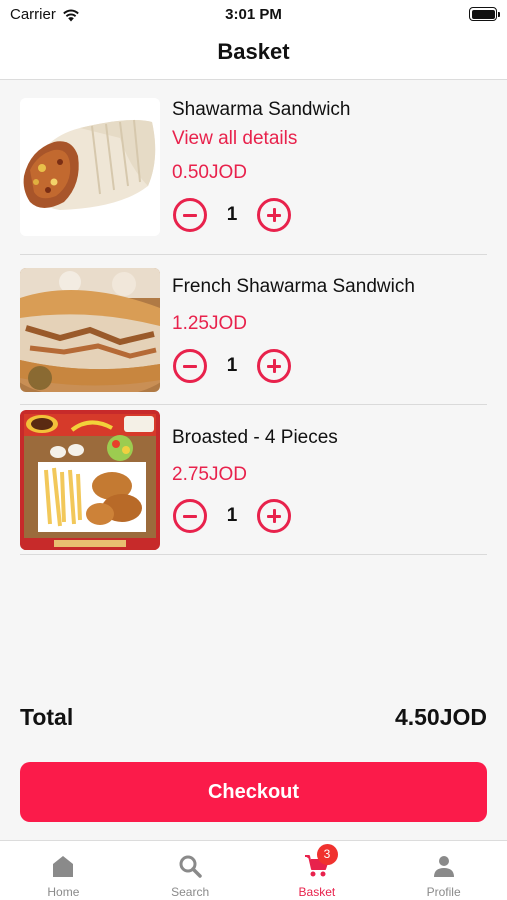  I want to click on tab-label: Home, so click(63, 892).